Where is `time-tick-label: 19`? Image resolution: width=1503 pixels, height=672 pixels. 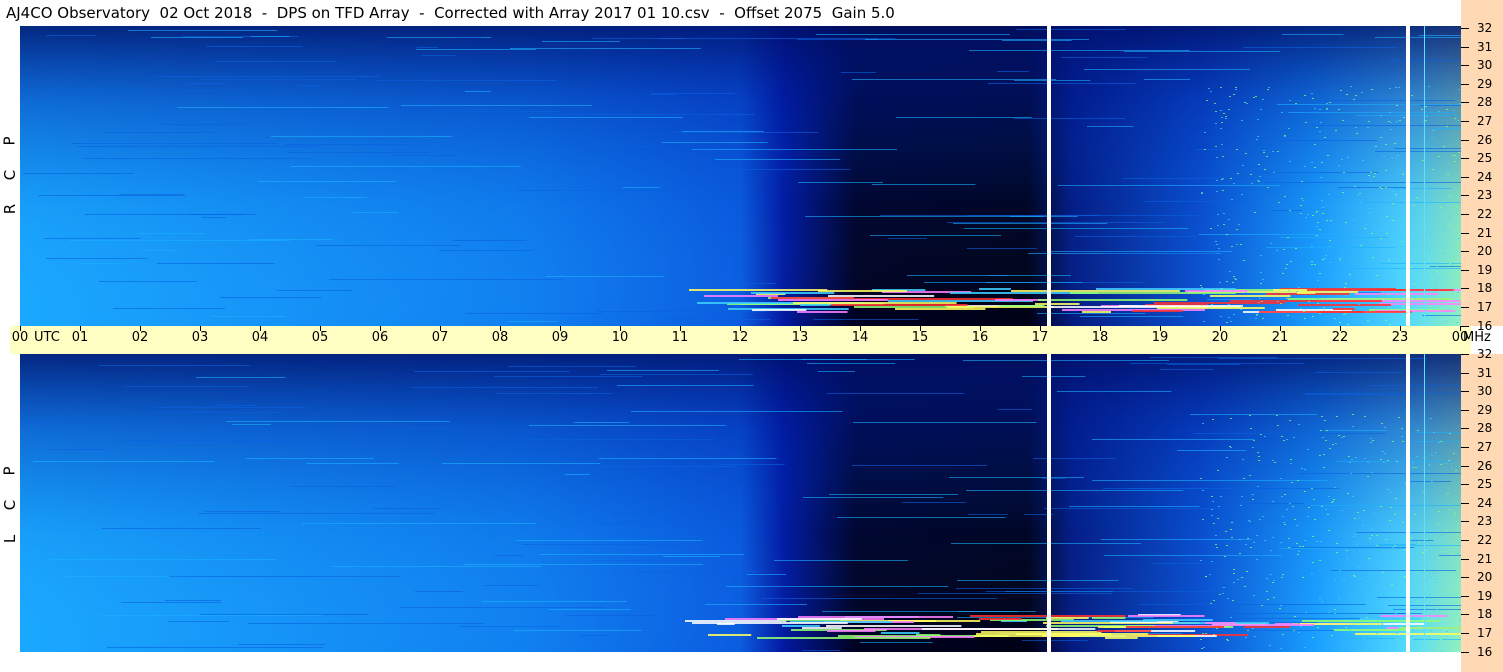 time-tick-label: 19 is located at coordinates (1160, 337).